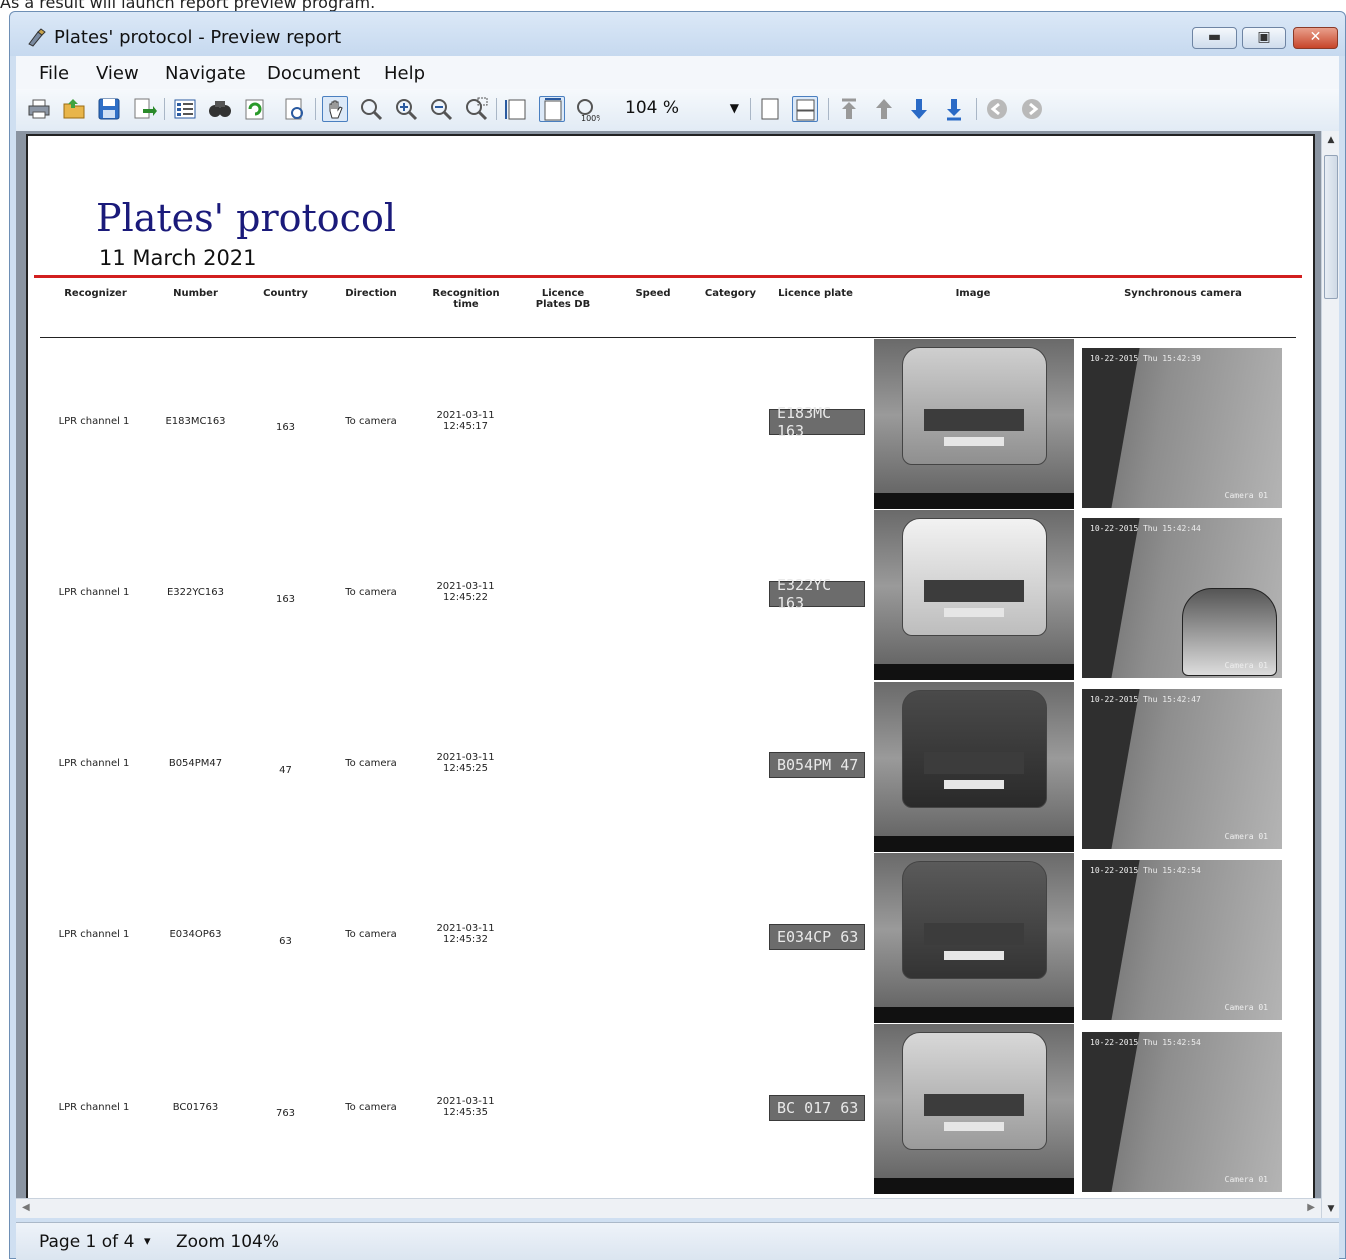 This screenshot has width=1346, height=1260. Describe the element at coordinates (817, 422) in the screenshot. I see `licence-plate-image: E183MC 163` at that location.